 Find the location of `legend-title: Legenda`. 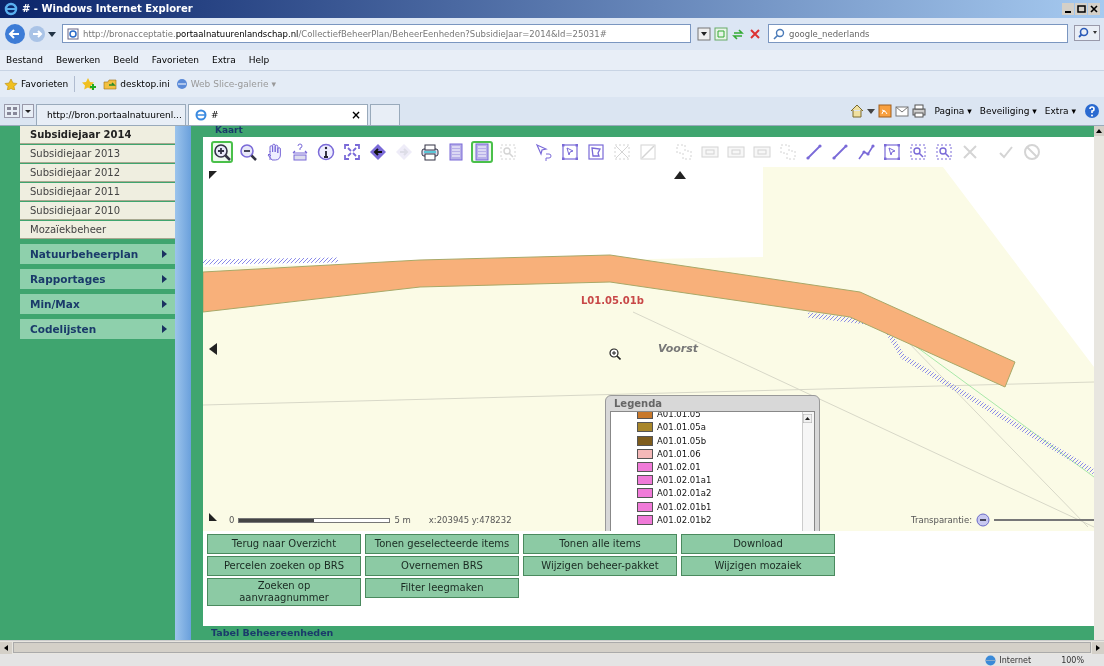

legend-title: Legenda is located at coordinates (638, 403).